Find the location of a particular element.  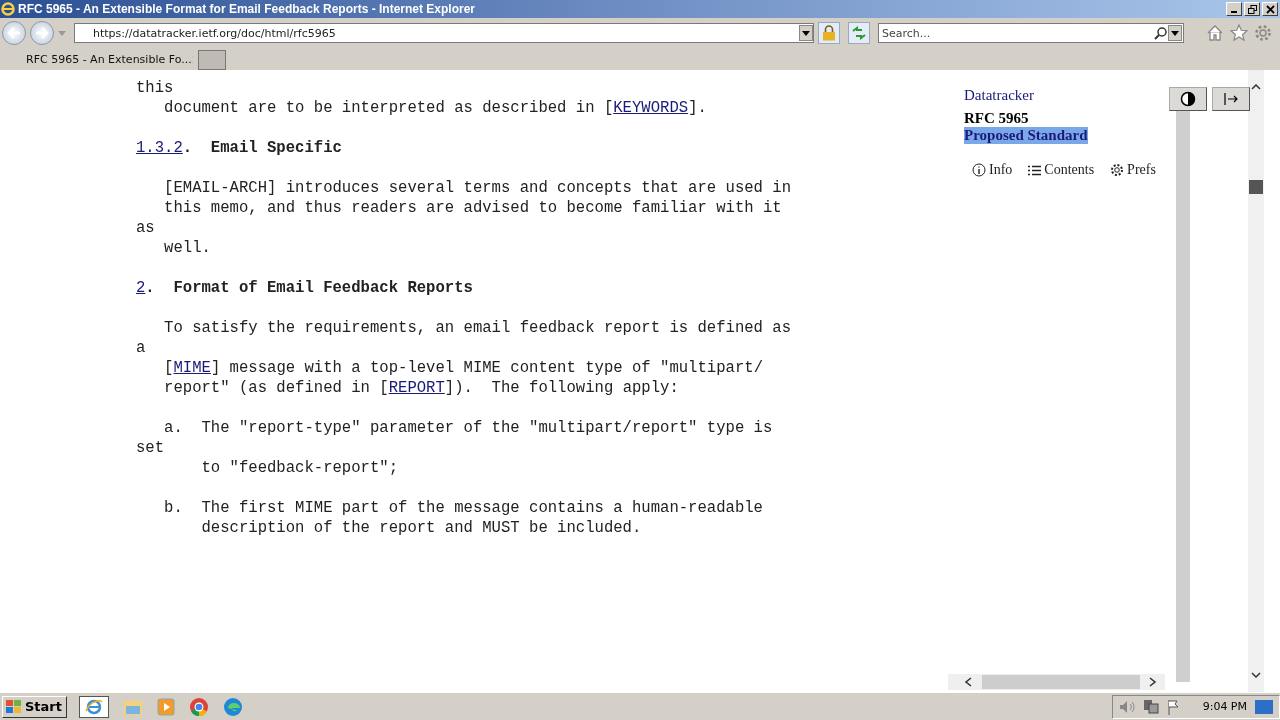

arrows-icon is located at coordinates (859, 33).